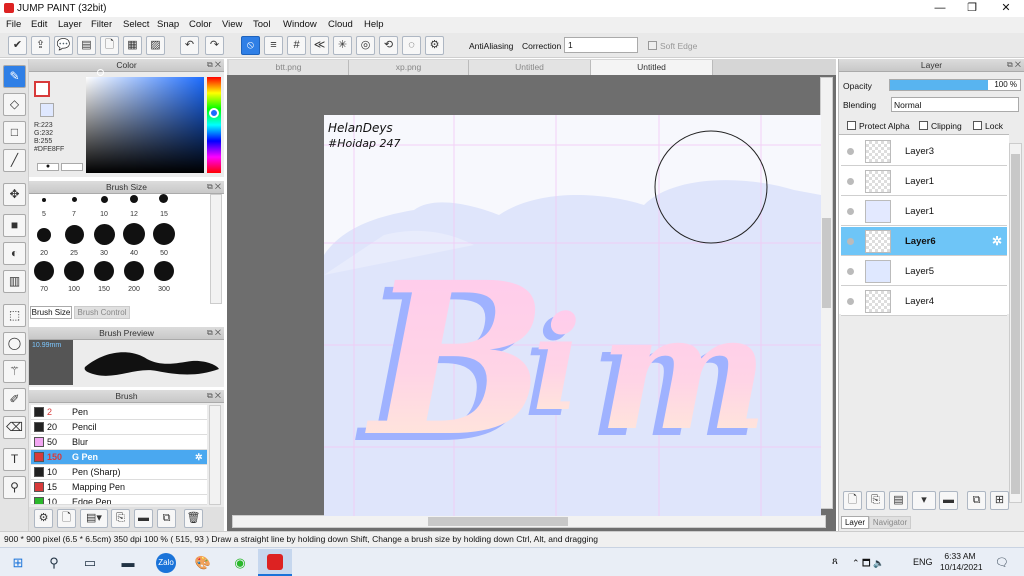  I want to click on menu-cloud: Cloud, so click(340, 24).